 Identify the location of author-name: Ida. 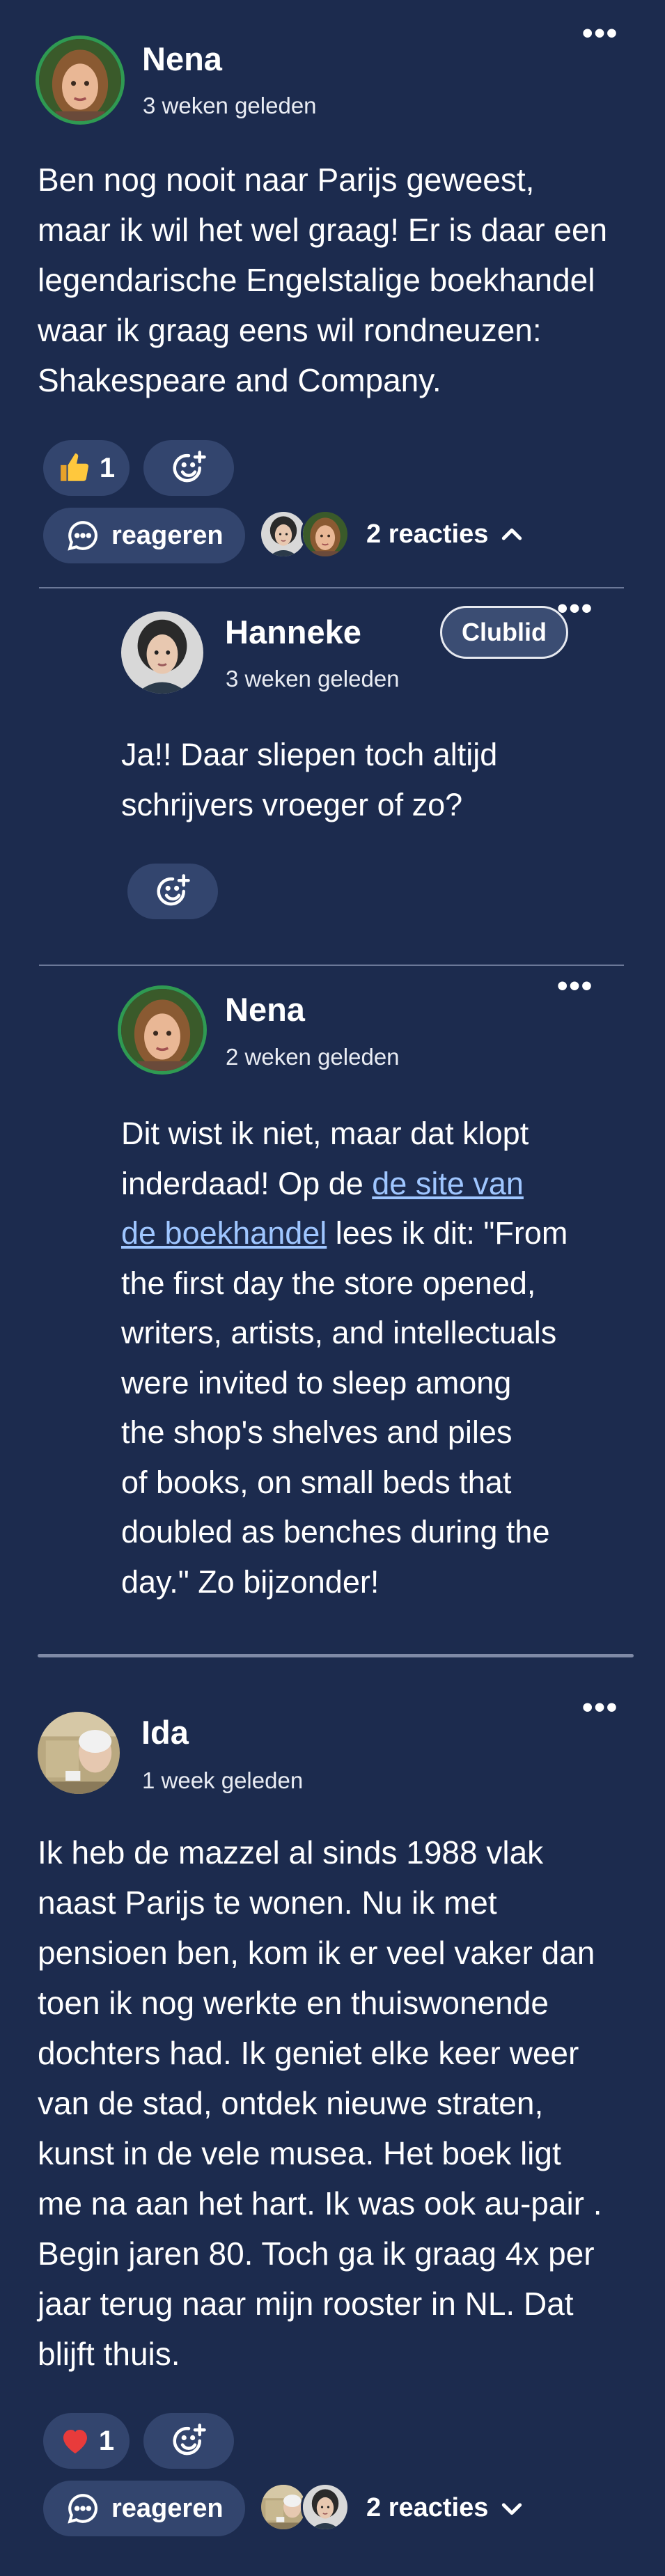
(165, 1732).